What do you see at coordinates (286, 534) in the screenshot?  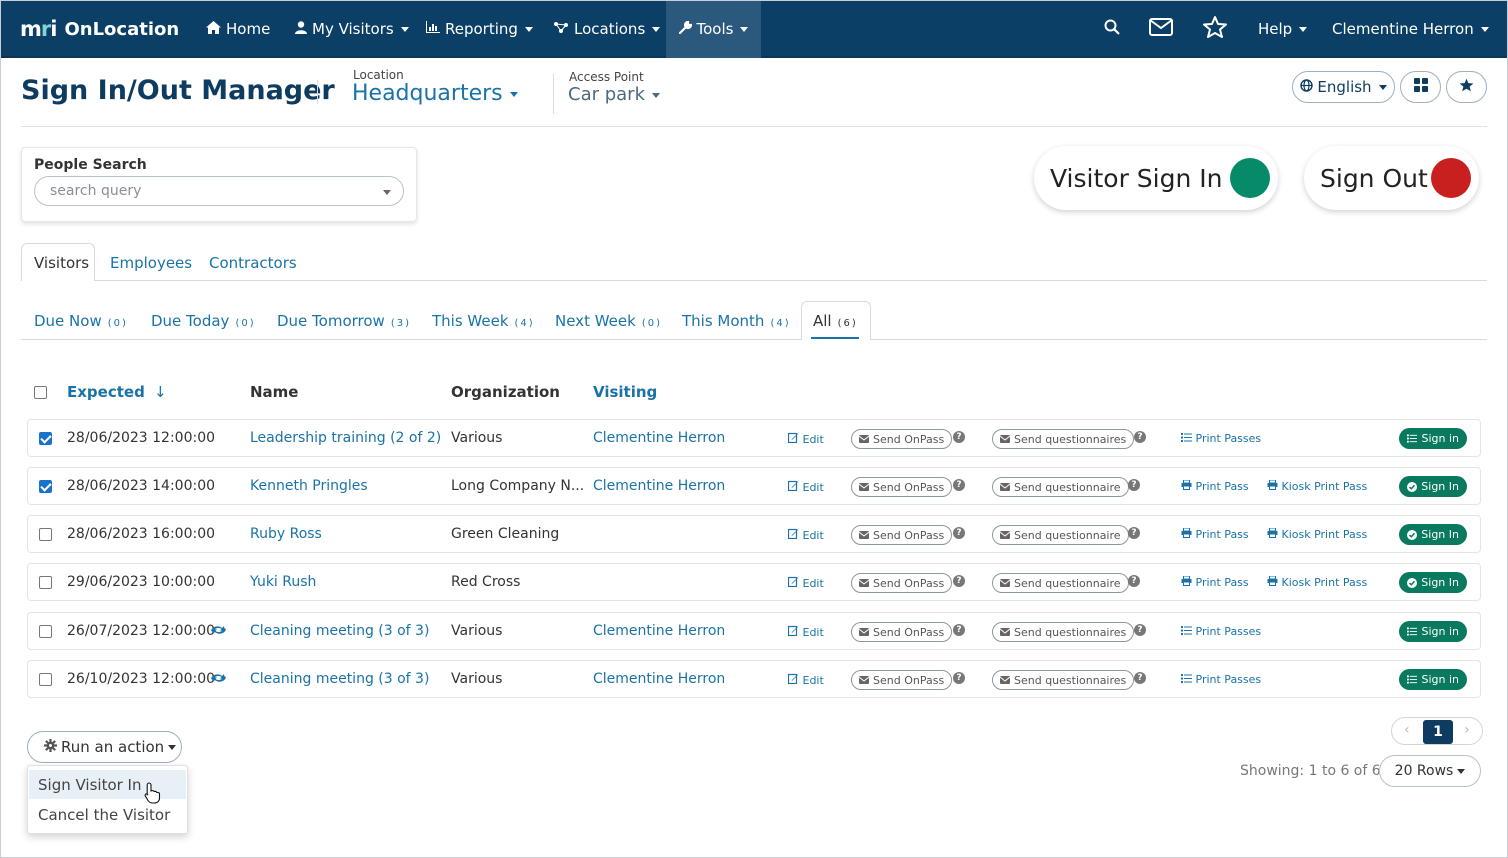 I see `visitor-name-link: Ruby Ross` at bounding box center [286, 534].